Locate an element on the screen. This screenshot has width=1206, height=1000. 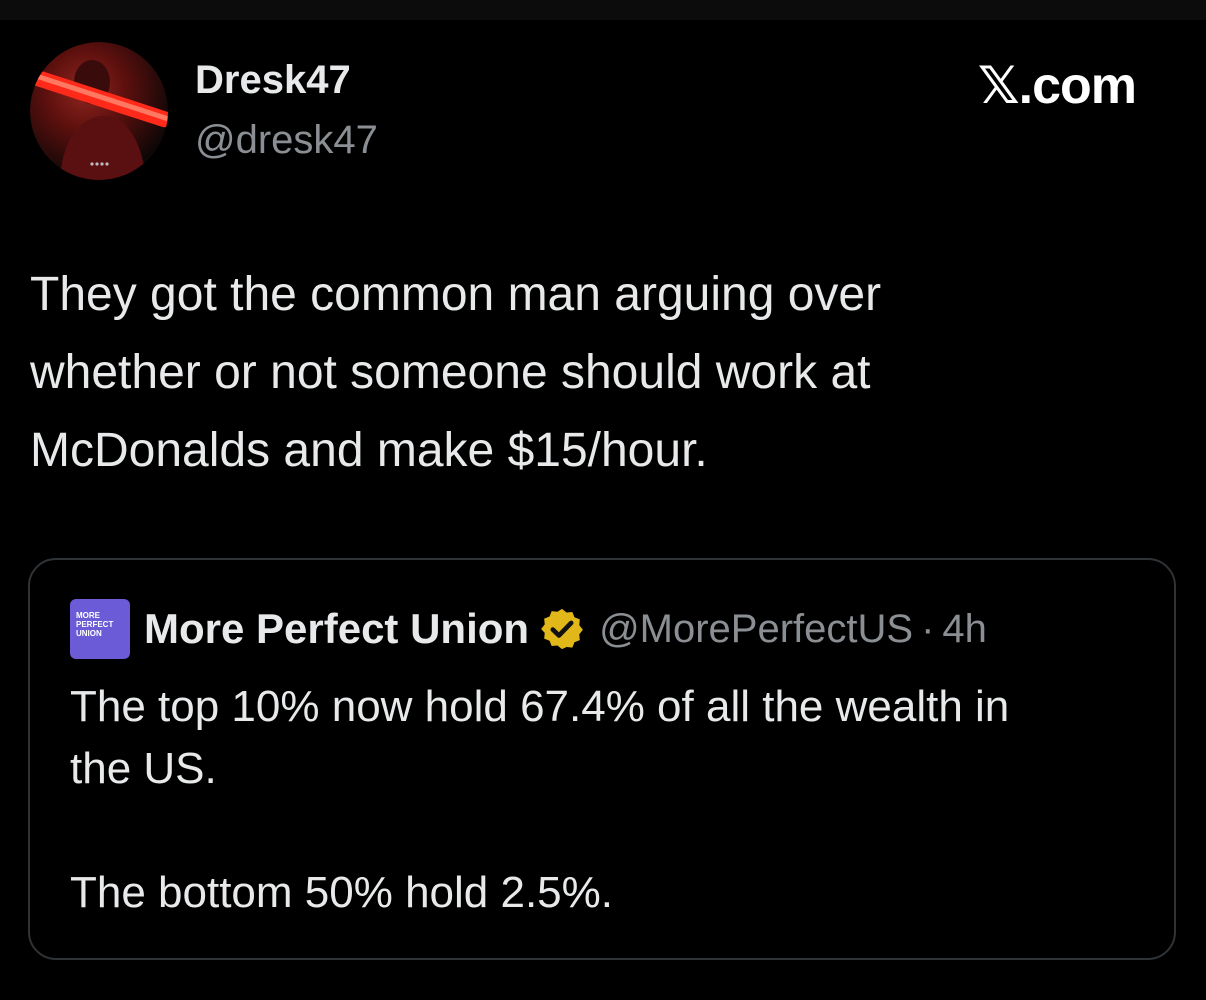
quoted-account-avatar: MORE PERFECT UNION is located at coordinates (100, 629).